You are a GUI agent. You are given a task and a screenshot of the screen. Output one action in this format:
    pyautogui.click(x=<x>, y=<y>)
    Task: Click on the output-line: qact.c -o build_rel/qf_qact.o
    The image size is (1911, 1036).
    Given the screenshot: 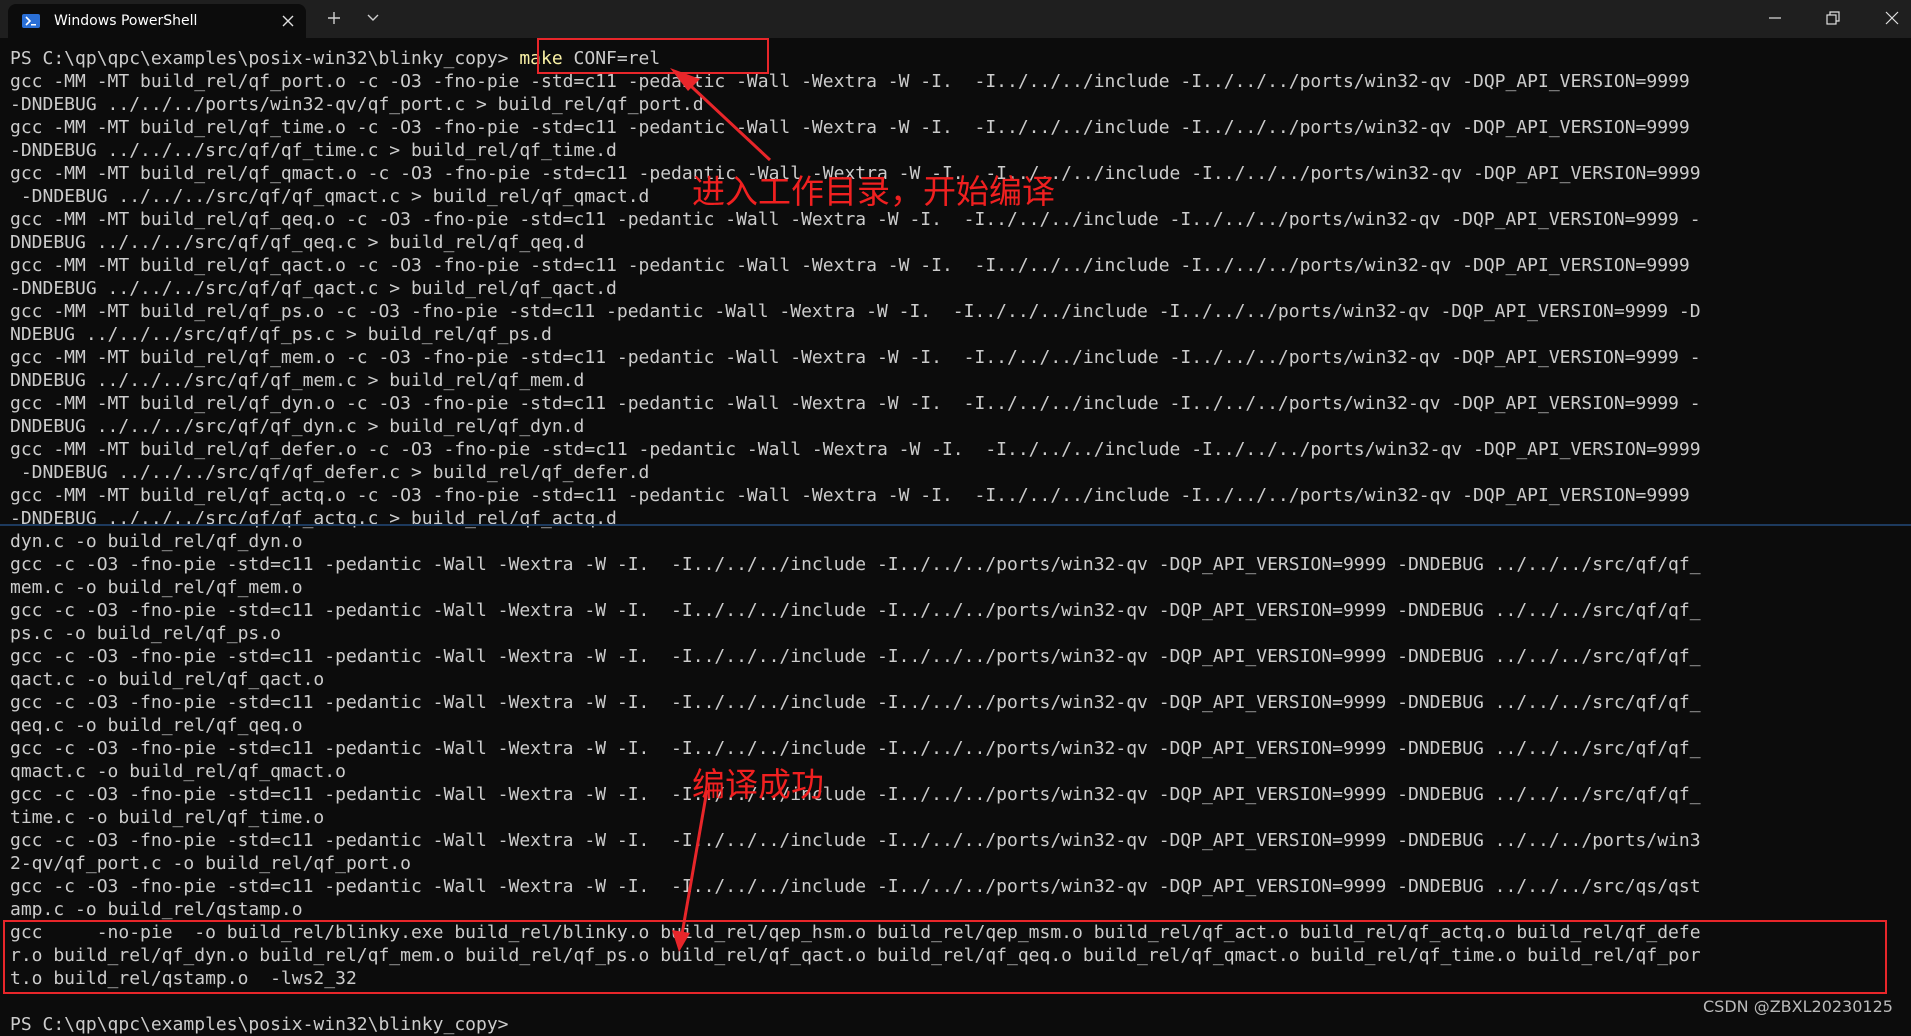 What is the action you would take?
    pyautogui.click(x=167, y=679)
    